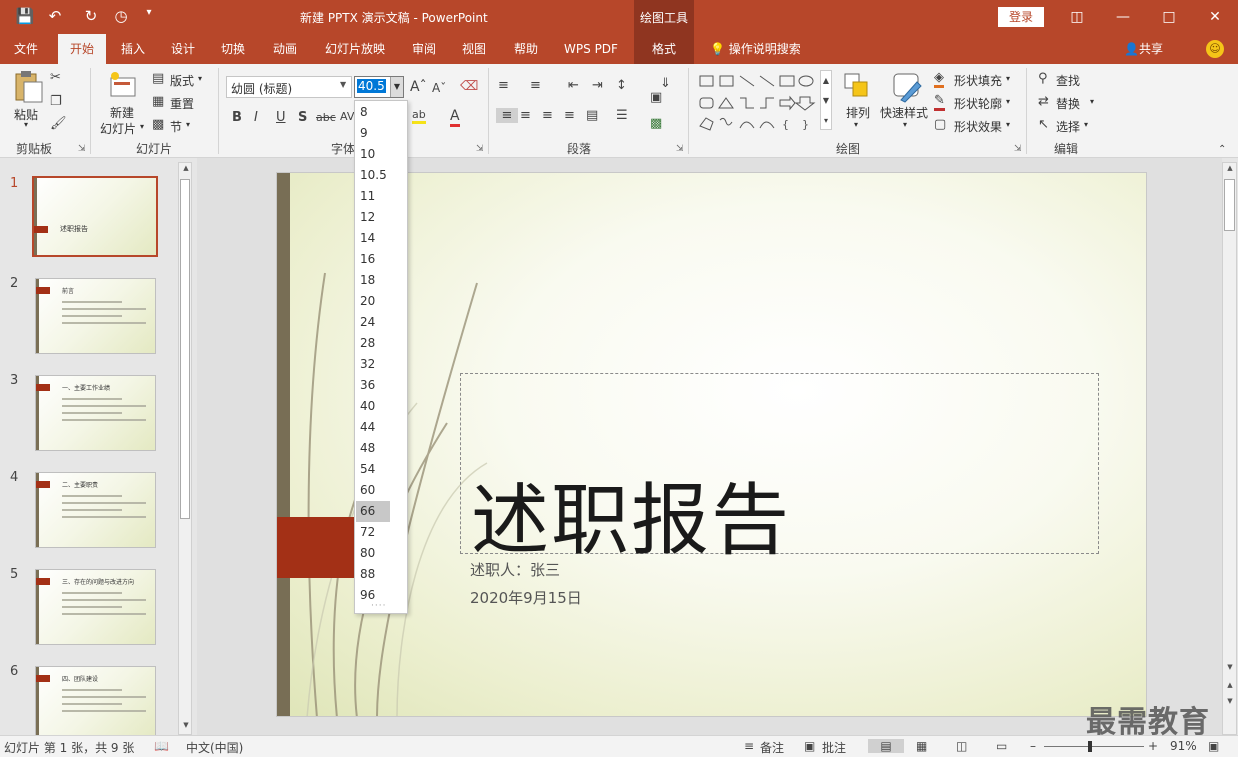  What do you see at coordinates (123, 85) in the screenshot?
I see `new-slide-icon` at bounding box center [123, 85].